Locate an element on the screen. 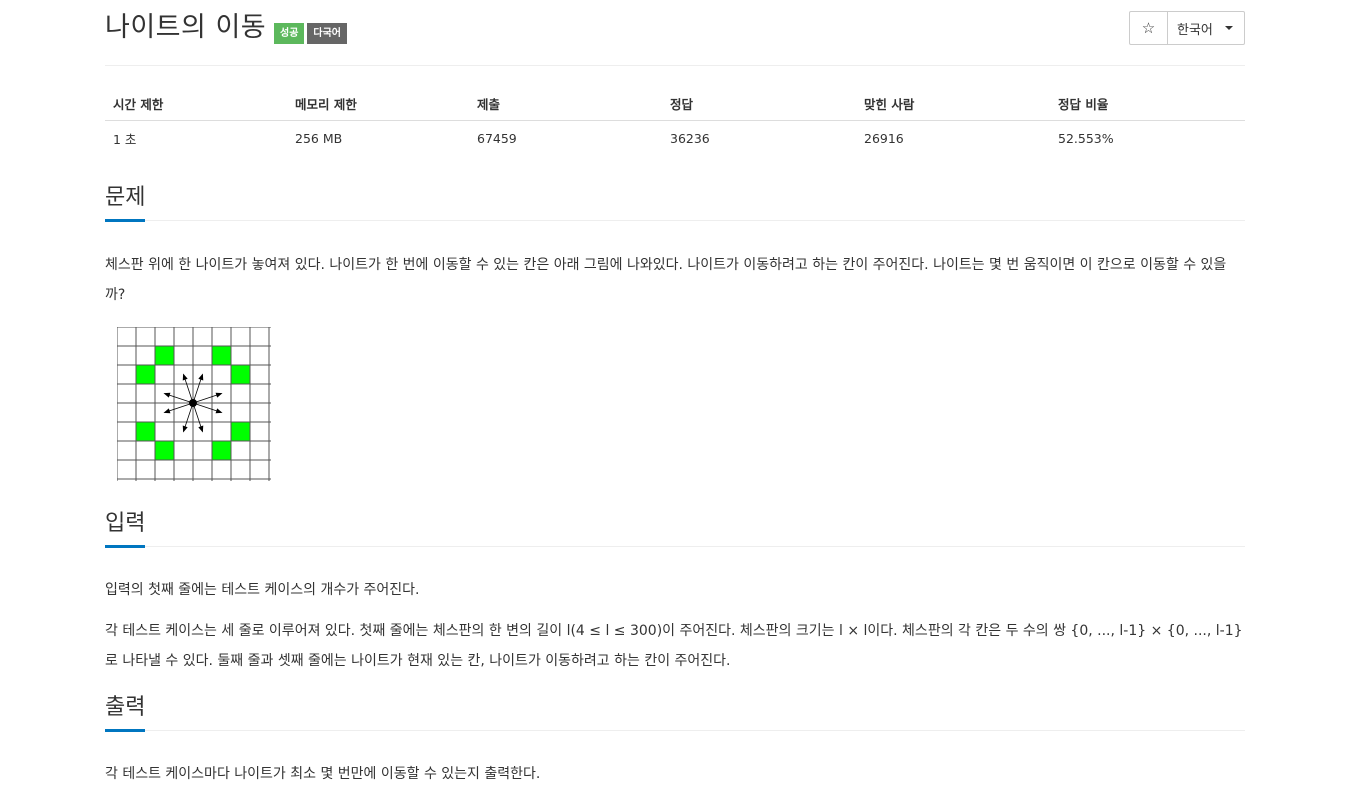 This screenshot has height=794, width=1360. star-button: ☆ is located at coordinates (1149, 28).